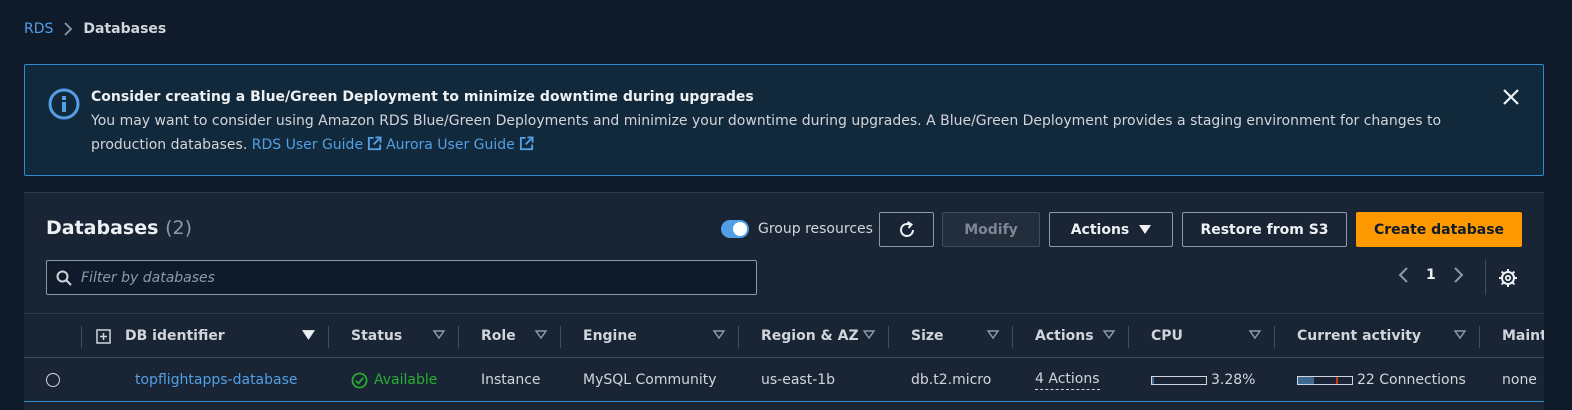  Describe the element at coordinates (927, 336) in the screenshot. I see `column-header-label: Size` at that location.